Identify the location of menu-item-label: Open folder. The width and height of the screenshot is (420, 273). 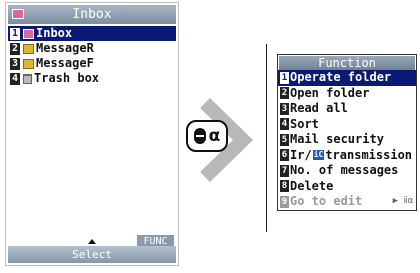
(330, 92).